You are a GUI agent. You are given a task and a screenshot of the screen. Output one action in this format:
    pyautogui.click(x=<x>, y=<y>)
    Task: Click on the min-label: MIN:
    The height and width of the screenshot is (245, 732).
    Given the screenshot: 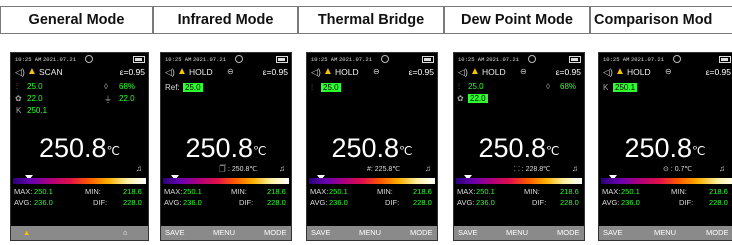 What is the action you would take?
    pyautogui.click(x=93, y=191)
    